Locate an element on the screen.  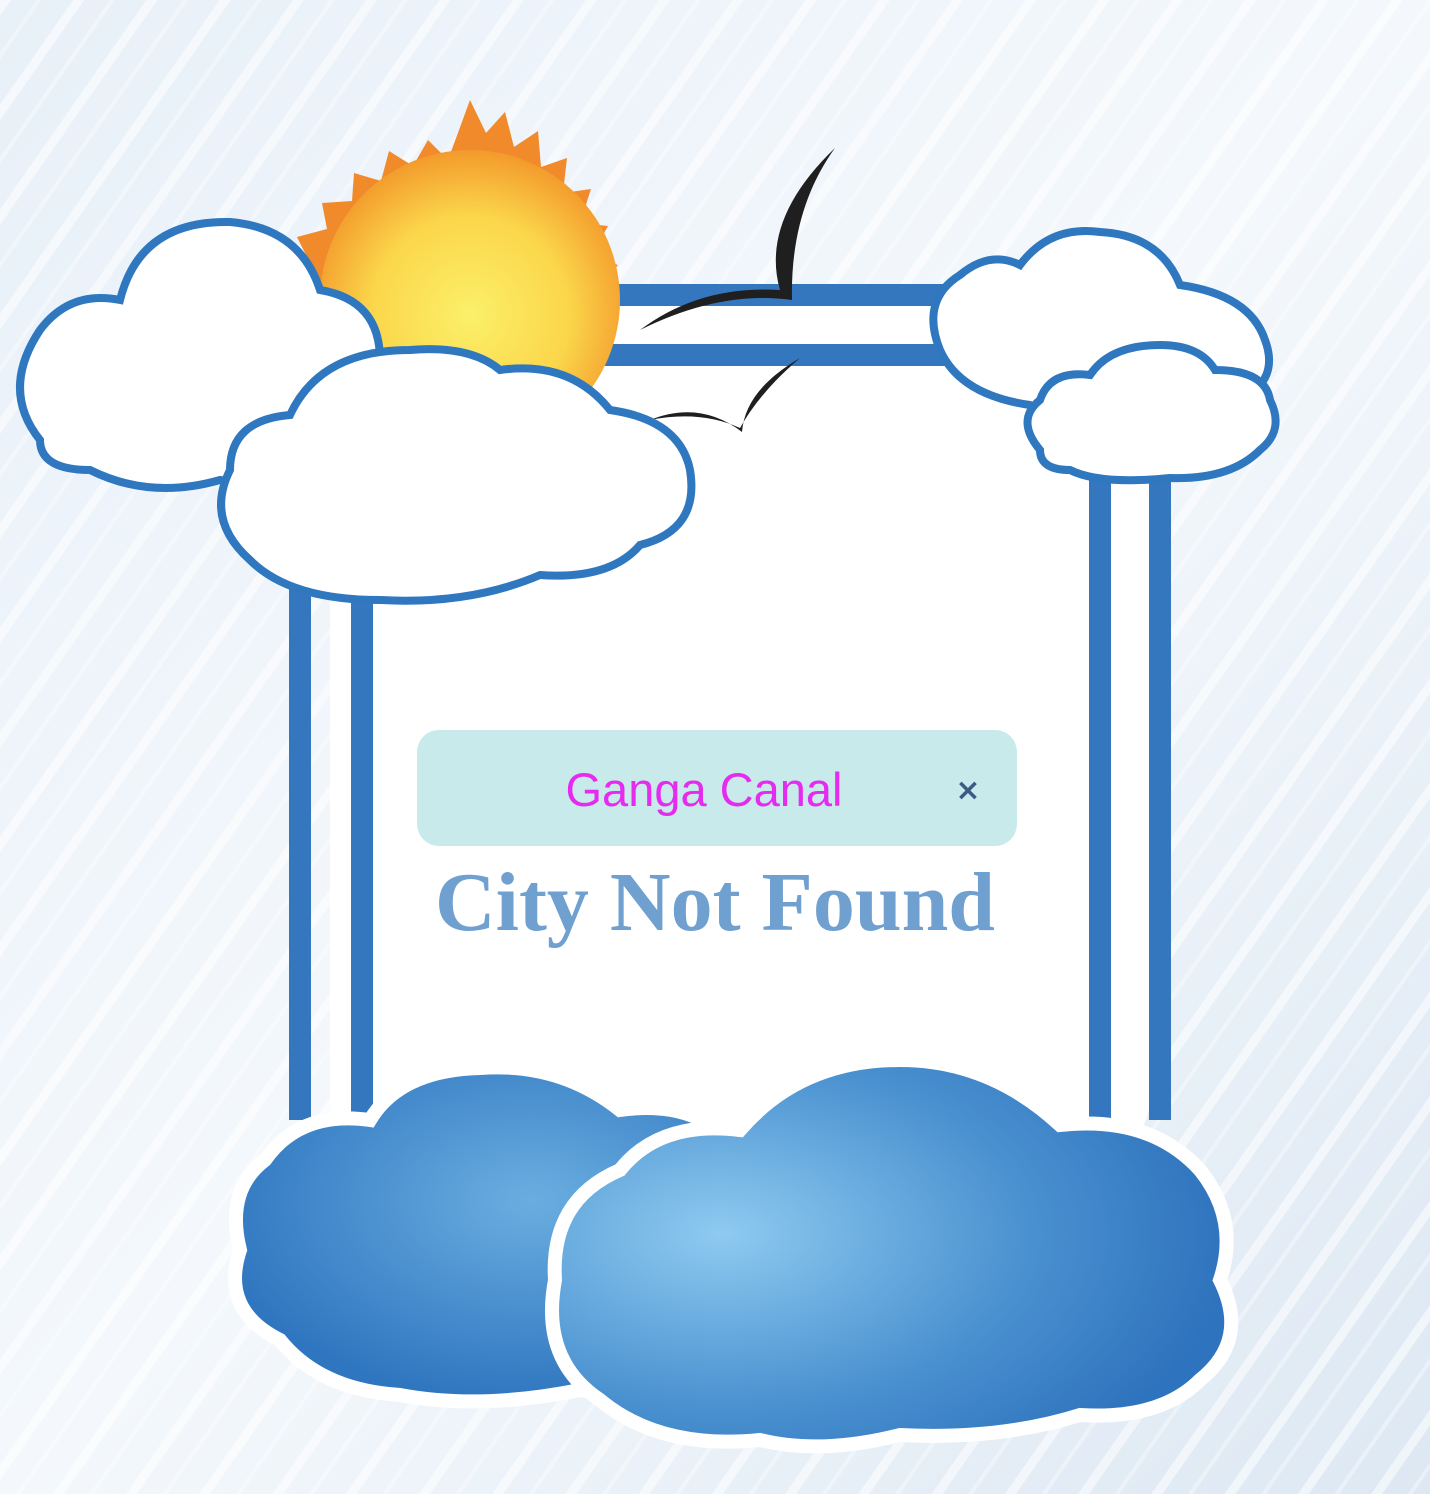
city-search-input is located at coordinates (704, 789).